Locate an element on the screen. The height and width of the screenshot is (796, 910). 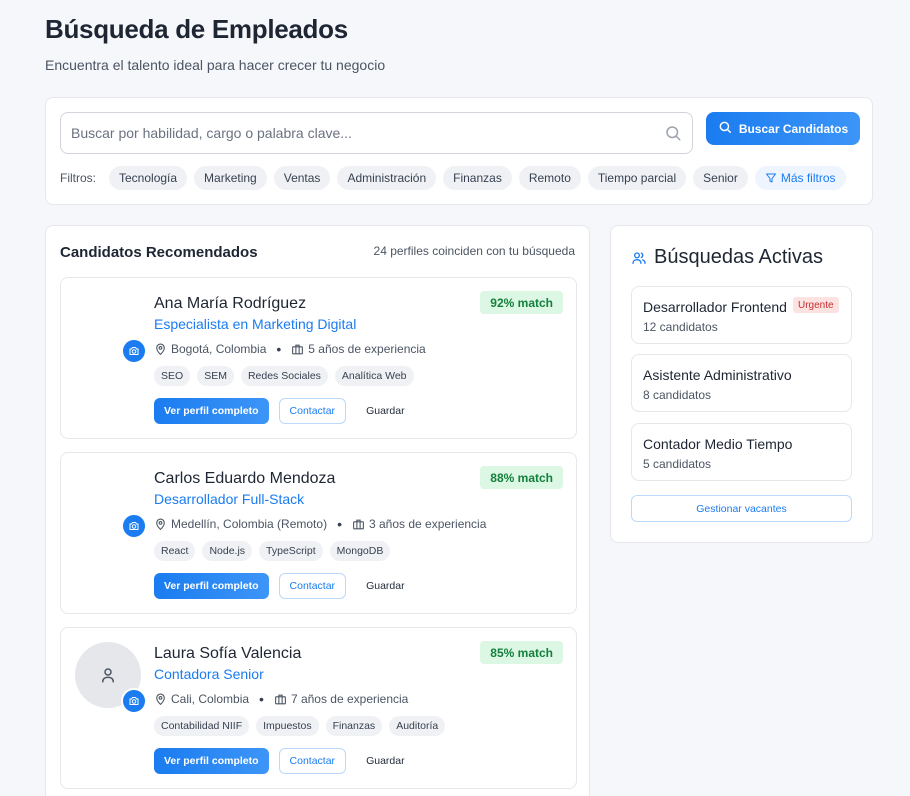
urgent-badge: Urgente is located at coordinates (816, 305).